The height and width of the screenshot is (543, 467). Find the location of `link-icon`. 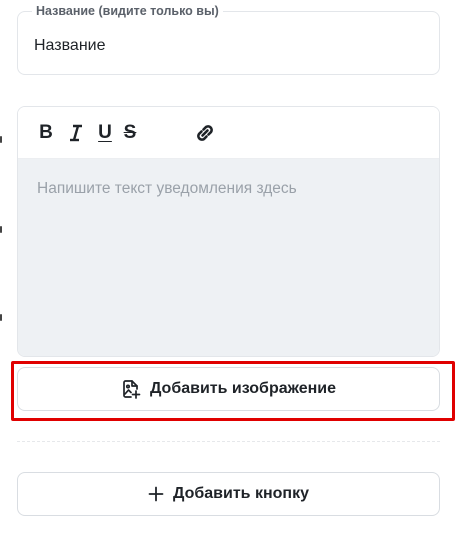

link-icon is located at coordinates (205, 133).